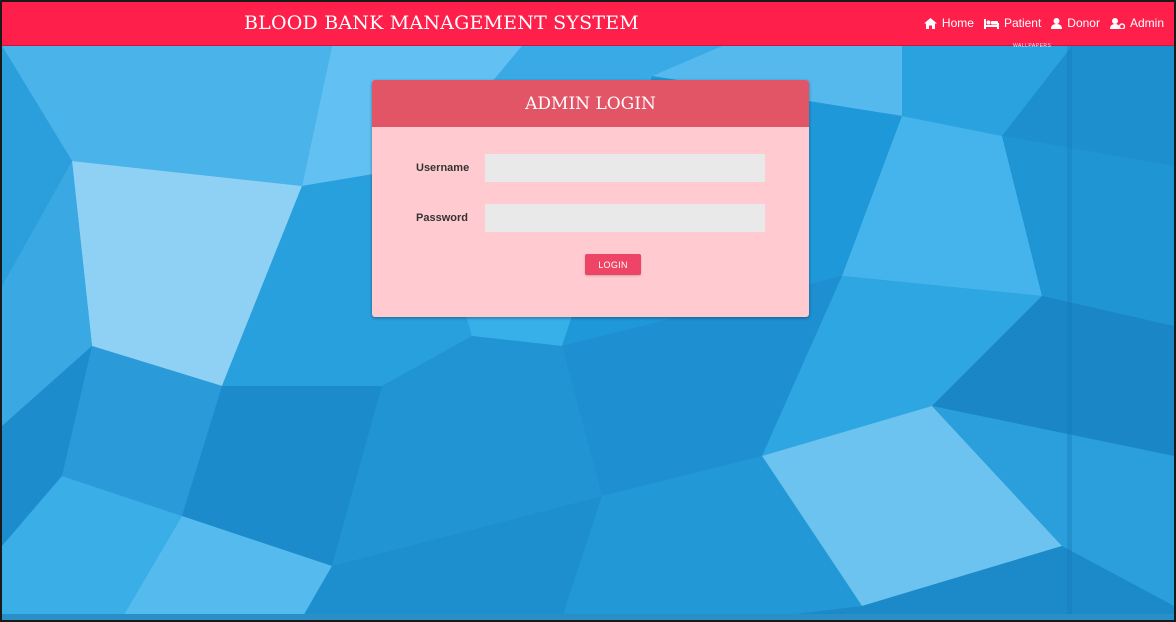  What do you see at coordinates (1022, 23) in the screenshot?
I see `nav-patient-label: Patient` at bounding box center [1022, 23].